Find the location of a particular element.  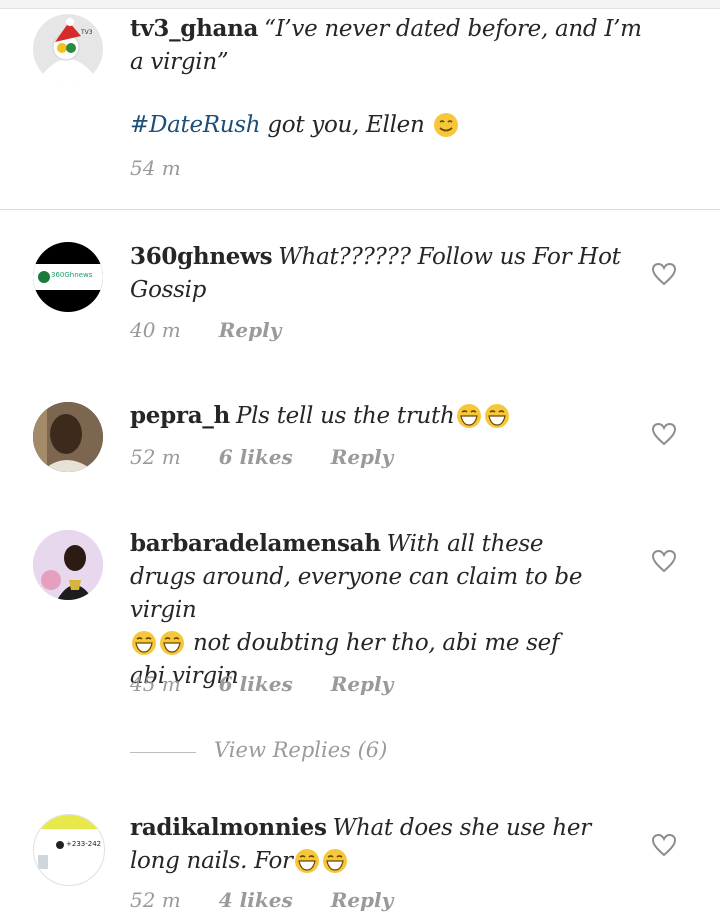

hashtag-link: #DateRush is located at coordinates (195, 125).